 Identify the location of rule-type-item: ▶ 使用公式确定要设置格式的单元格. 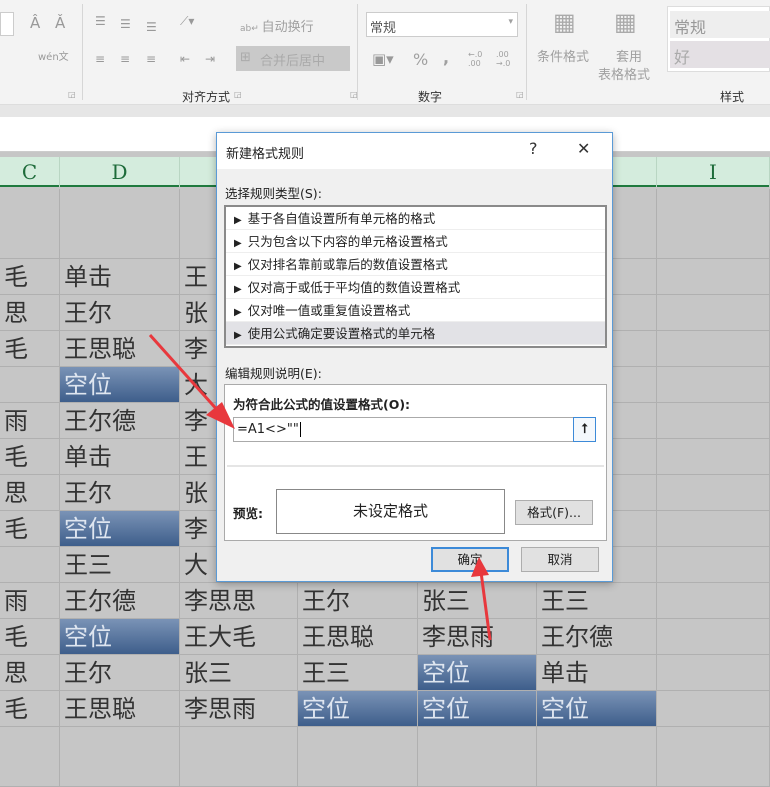
(415, 333).